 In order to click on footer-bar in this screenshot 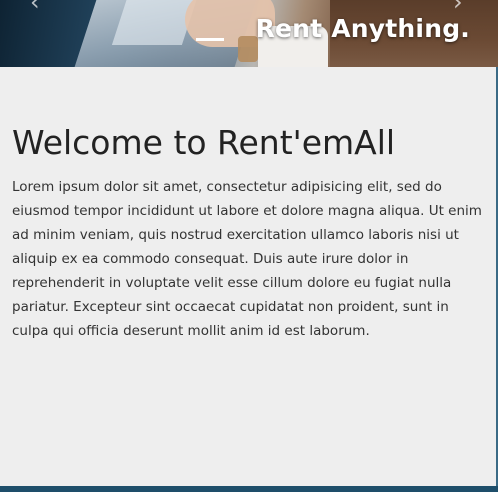, I will do `click(249, 489)`.